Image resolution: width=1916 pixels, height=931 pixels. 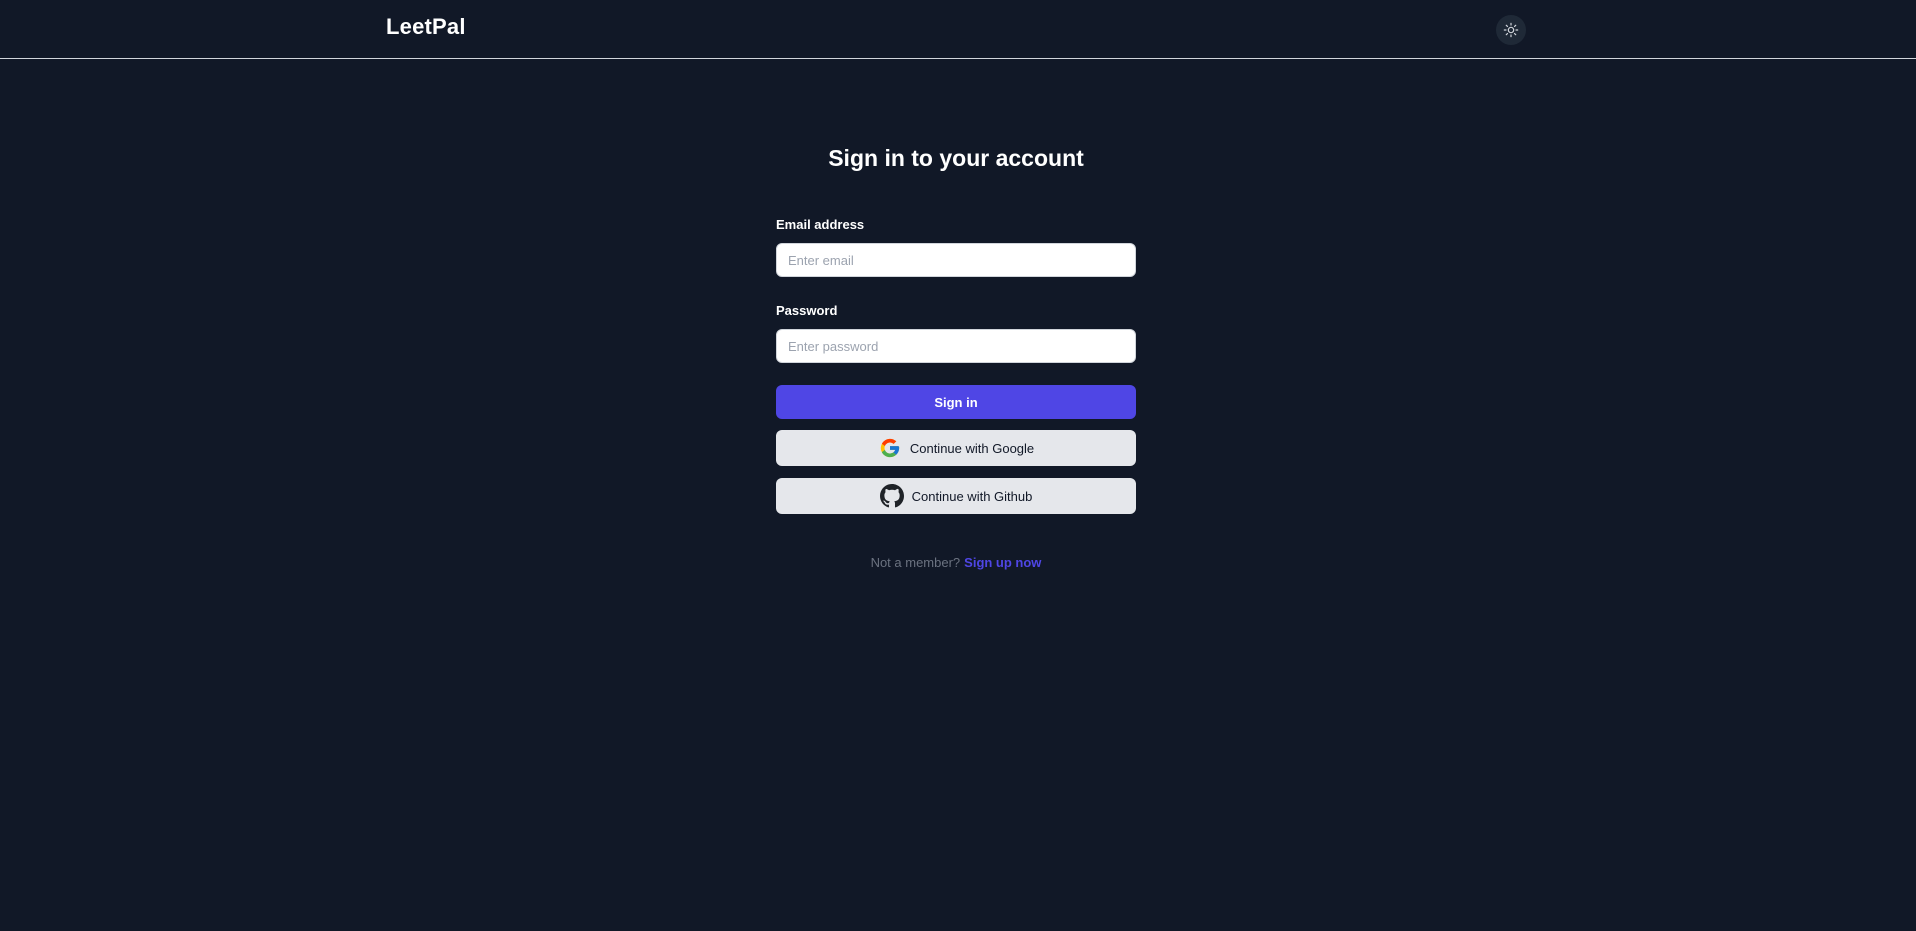 I want to click on sign-in-button-label: Sign in, so click(x=956, y=402).